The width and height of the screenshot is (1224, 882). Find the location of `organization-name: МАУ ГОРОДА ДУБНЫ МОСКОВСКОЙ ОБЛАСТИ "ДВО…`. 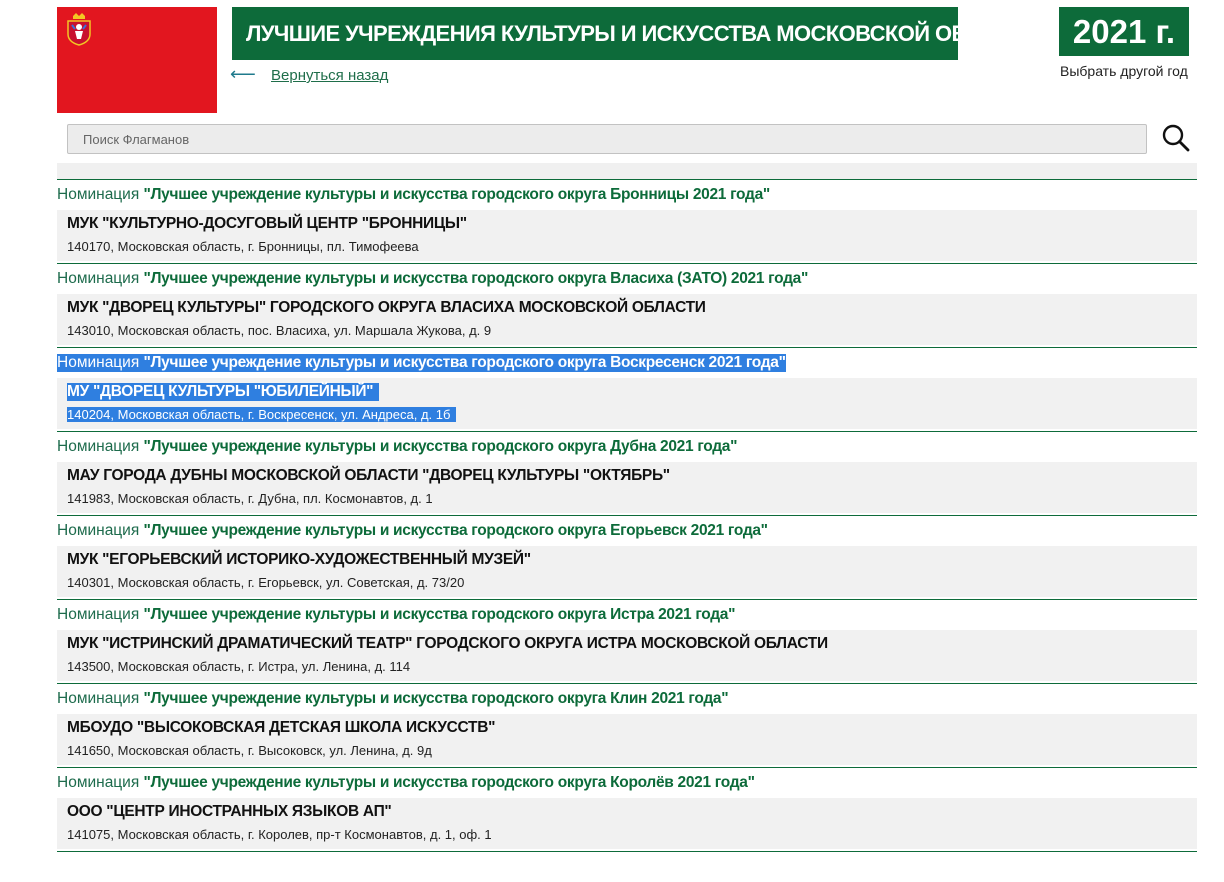

organization-name: МАУ ГОРОДА ДУБНЫ МОСКОВСКОЙ ОБЛАСТИ "ДВО… is located at coordinates (368, 475).